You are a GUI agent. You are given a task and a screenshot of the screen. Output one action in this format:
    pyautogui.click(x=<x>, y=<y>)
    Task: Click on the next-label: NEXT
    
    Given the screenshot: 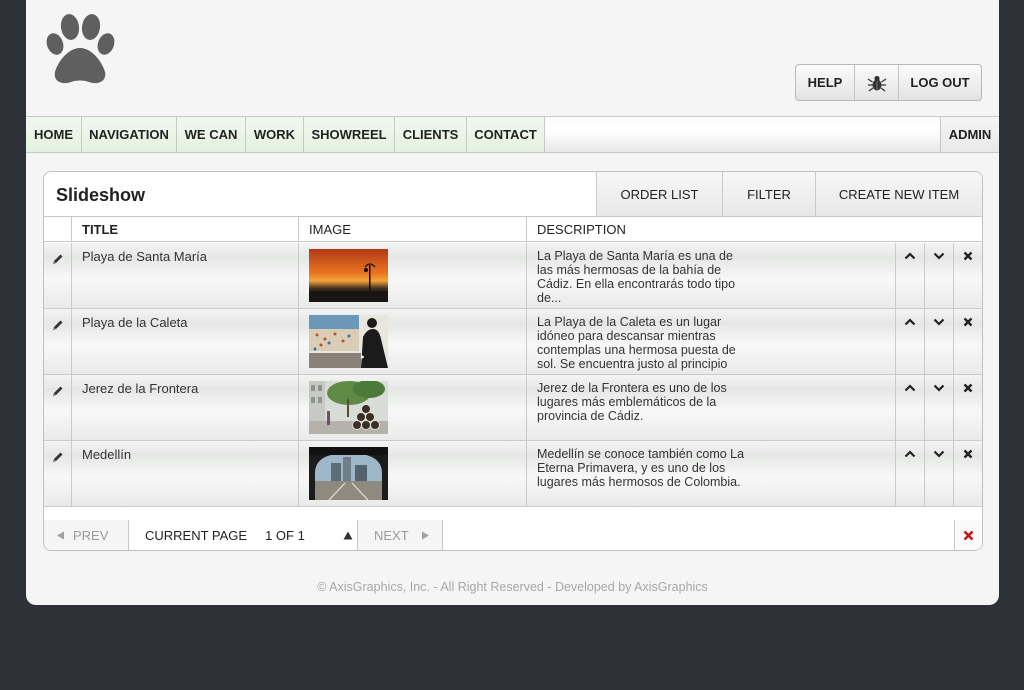 What is the action you would take?
    pyautogui.click(x=391, y=535)
    